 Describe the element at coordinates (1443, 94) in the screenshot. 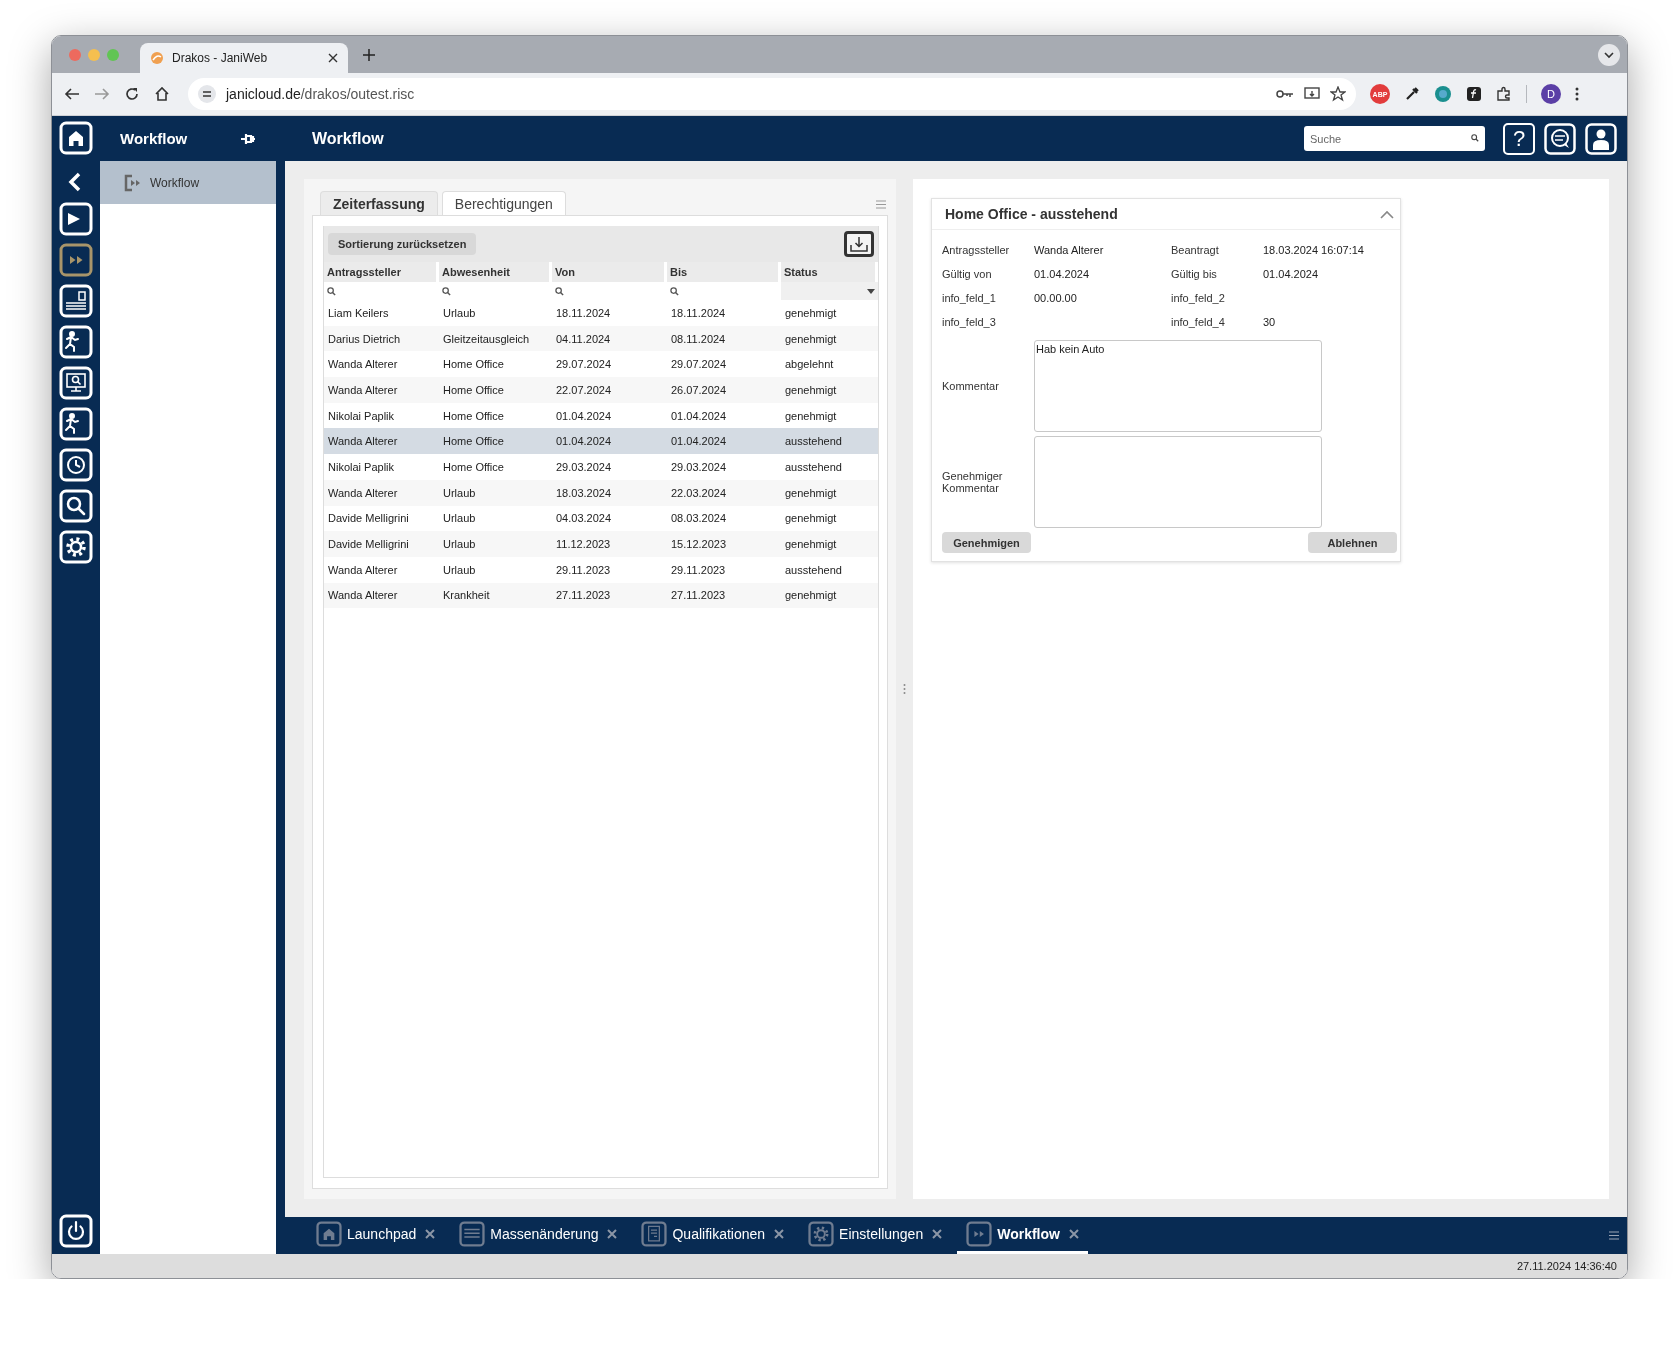

I see `globe-icon` at that location.